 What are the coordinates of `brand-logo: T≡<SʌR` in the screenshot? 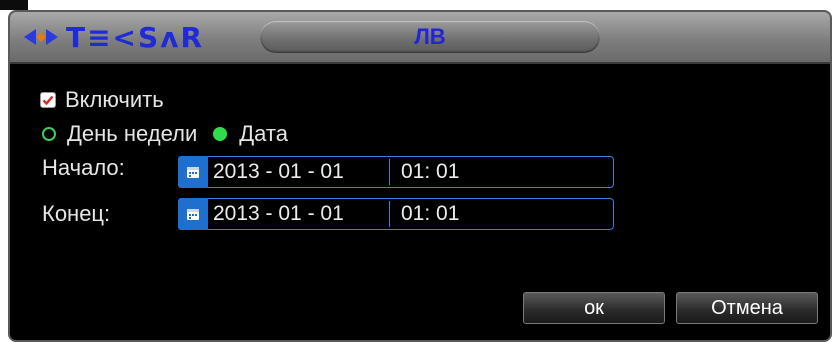 It's located at (114, 37).